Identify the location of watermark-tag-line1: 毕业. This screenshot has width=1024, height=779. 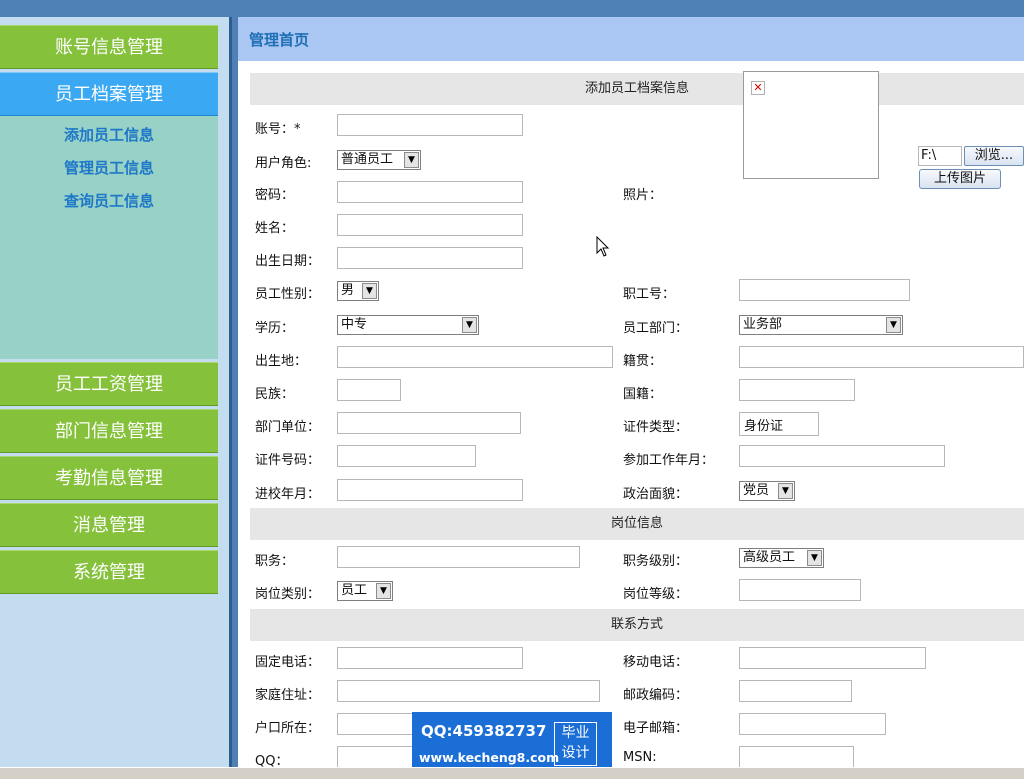
(575, 733).